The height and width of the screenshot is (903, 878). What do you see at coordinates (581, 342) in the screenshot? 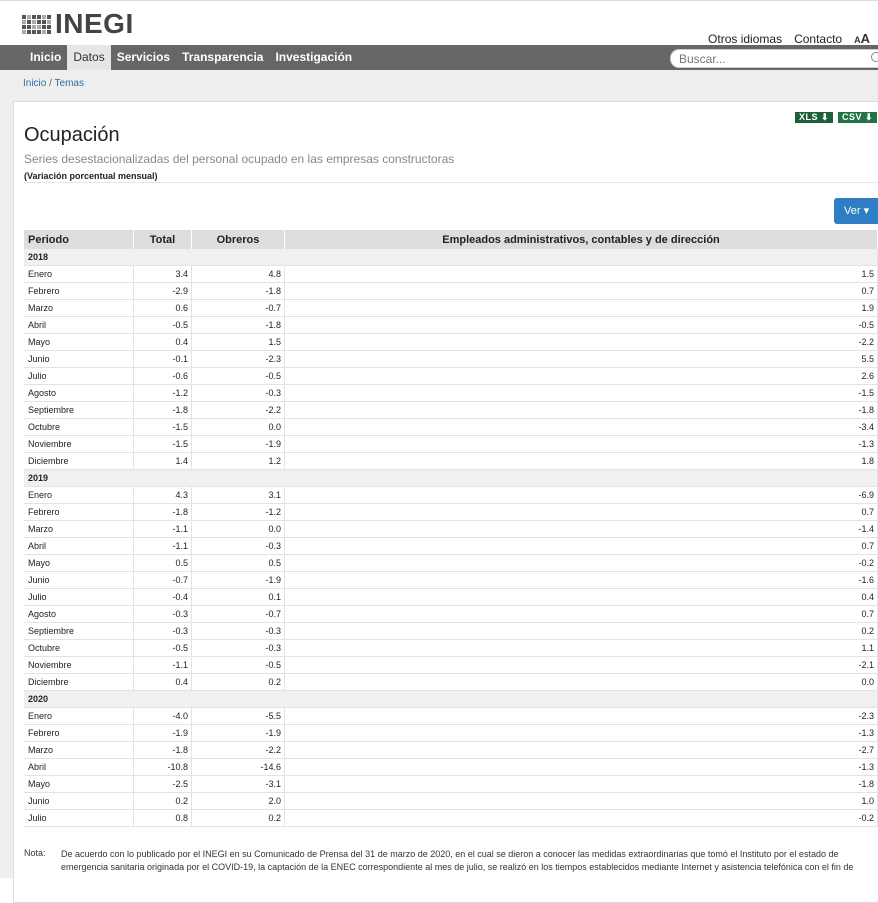
I see `cell-empleados: -2.2` at bounding box center [581, 342].